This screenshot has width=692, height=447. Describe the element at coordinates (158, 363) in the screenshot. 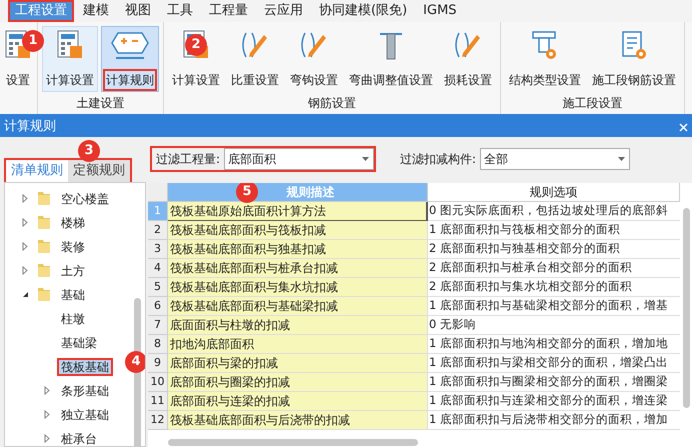

I see `row-number: 9` at that location.